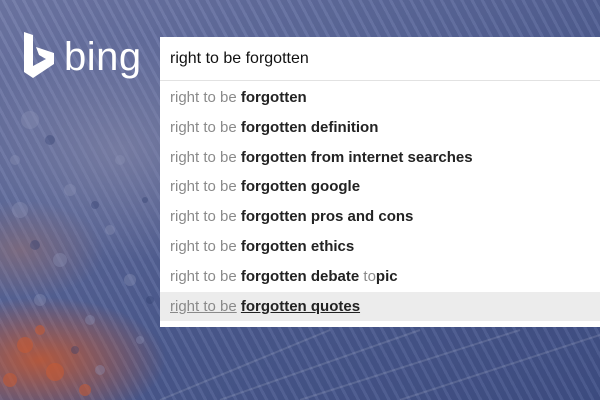 The image size is (600, 400). What do you see at coordinates (39, 55) in the screenshot?
I see `bing-b-icon` at bounding box center [39, 55].